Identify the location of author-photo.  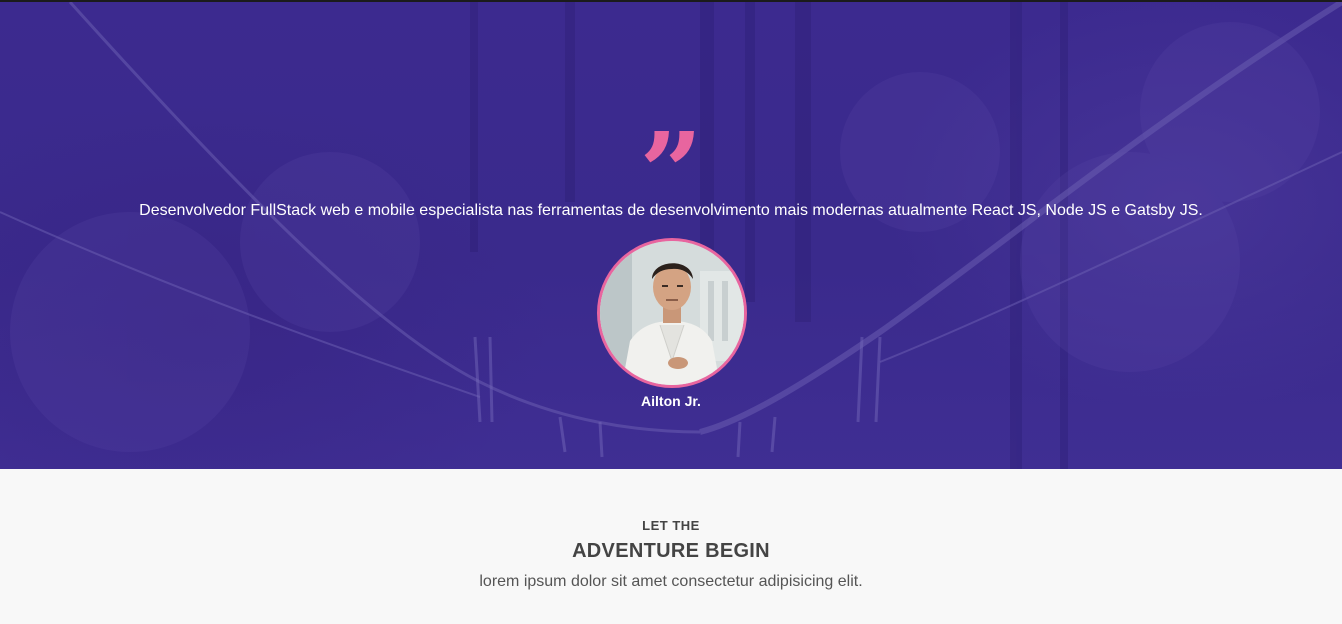
(672, 313).